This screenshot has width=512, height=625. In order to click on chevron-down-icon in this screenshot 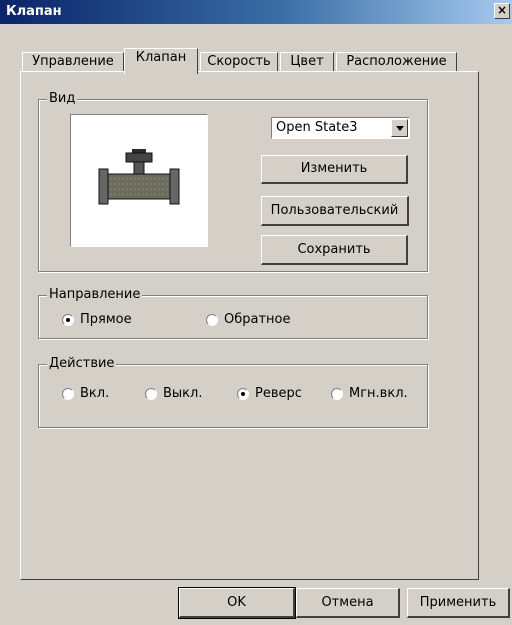, I will do `click(399, 128)`.